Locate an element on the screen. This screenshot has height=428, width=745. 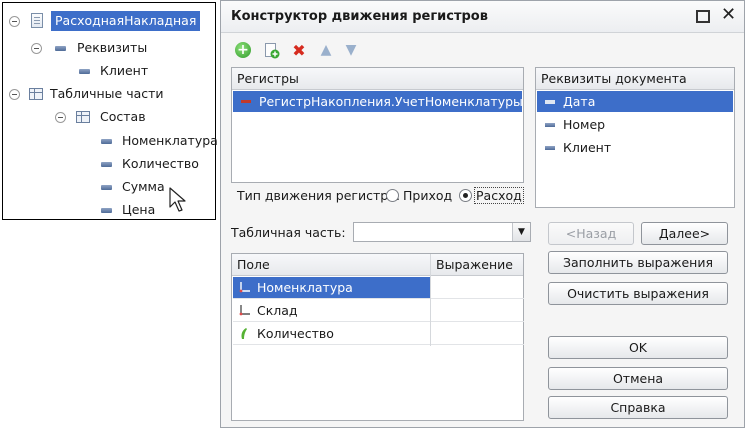
clear-expressions-button: Очистить выражения is located at coordinates (638, 293).